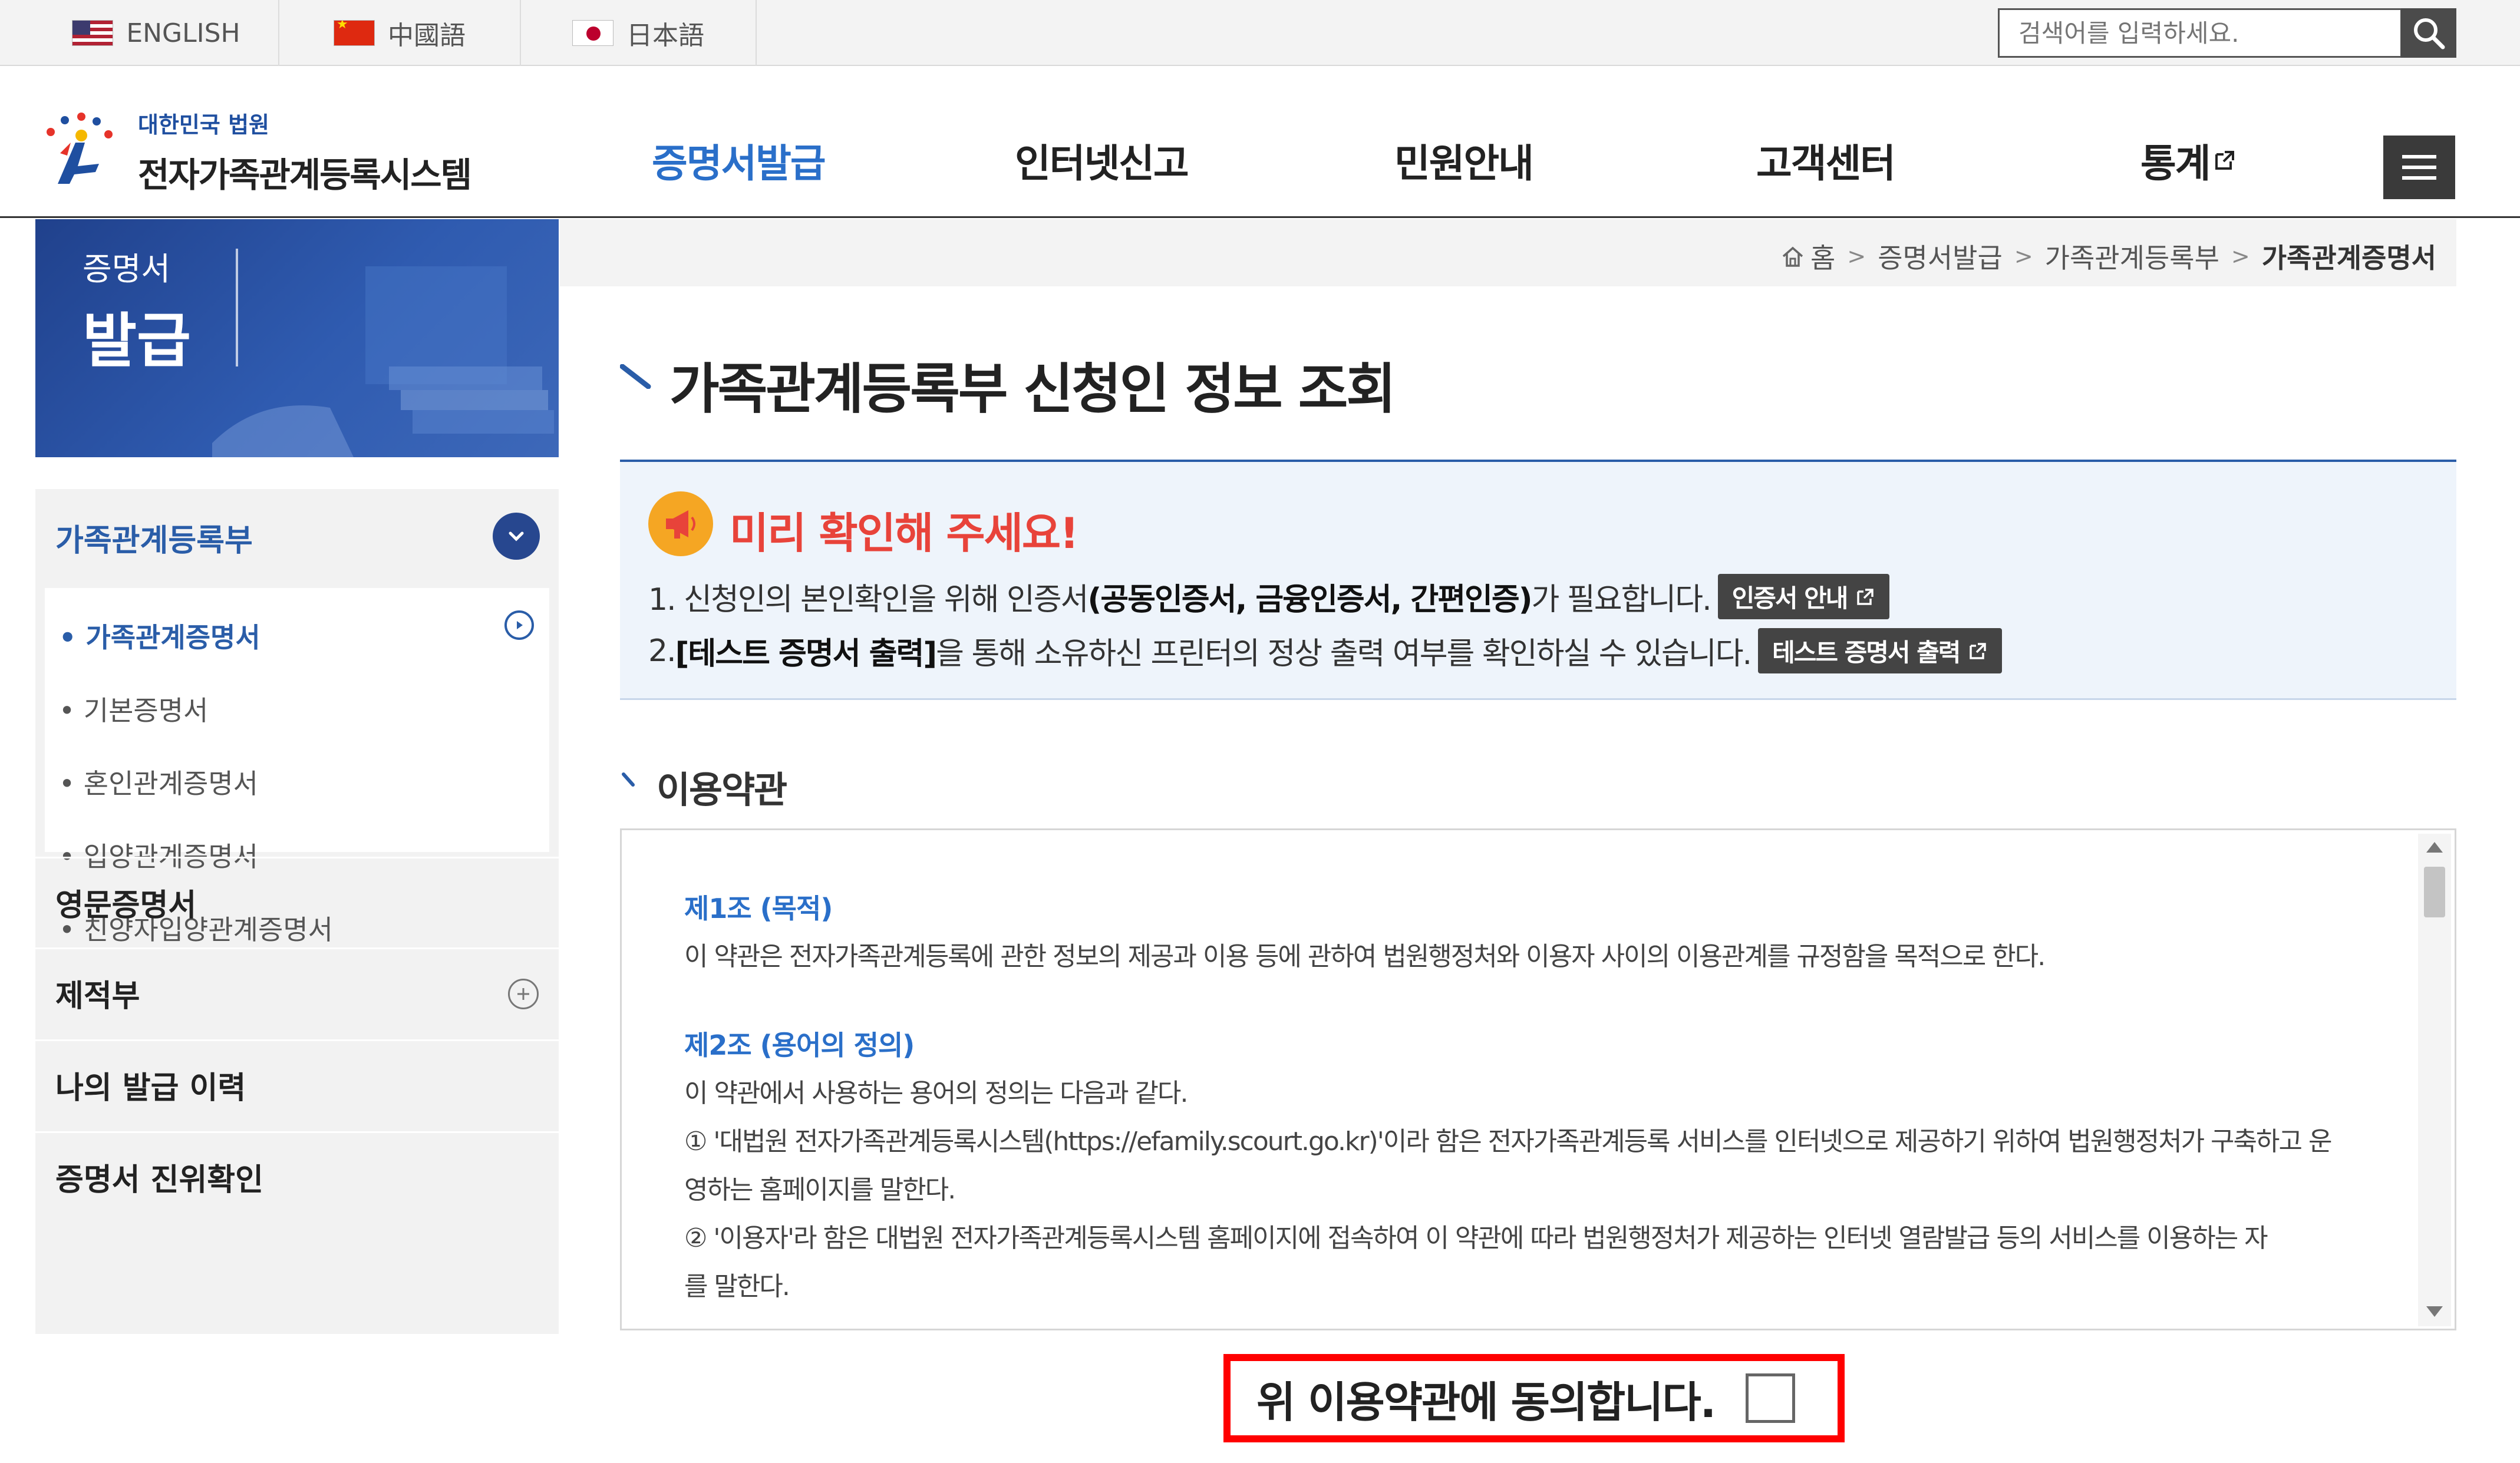 The height and width of the screenshot is (1463, 2520). I want to click on site-logo: 대한민국 법원 전자가족관계등록시스템, so click(299, 151).